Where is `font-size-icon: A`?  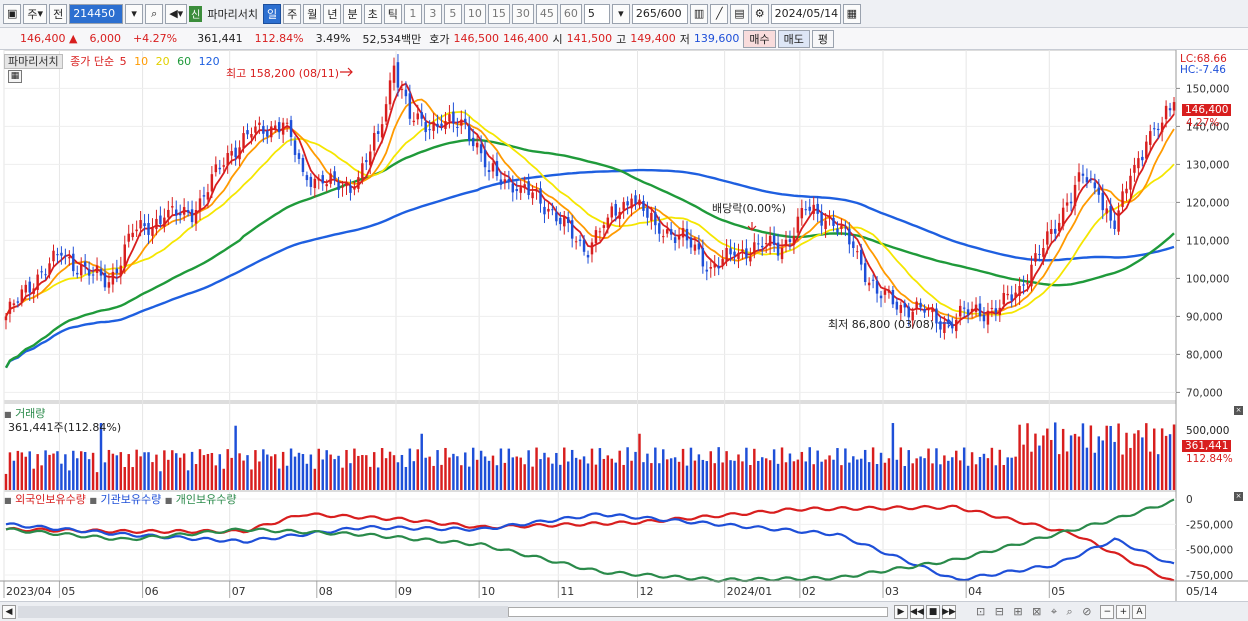 font-size-icon: A is located at coordinates (1139, 611).